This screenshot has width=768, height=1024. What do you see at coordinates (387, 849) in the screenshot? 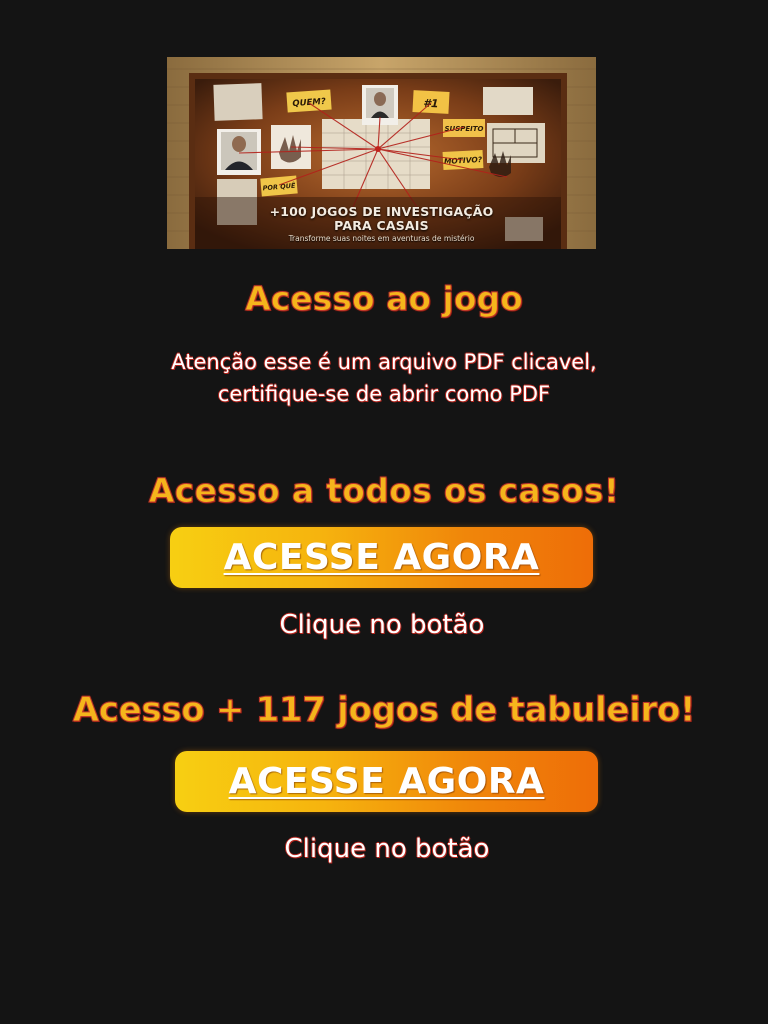
I see `board-games-click-hint: Clique no botão` at bounding box center [387, 849].